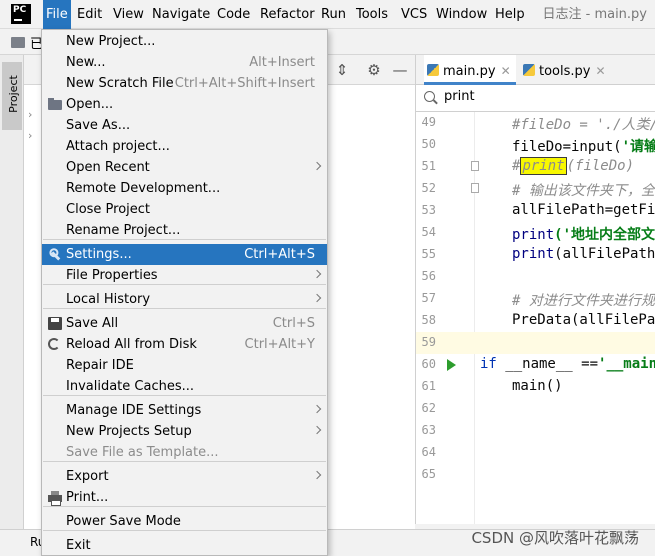  What do you see at coordinates (459, 96) in the screenshot?
I see `search-input: print` at bounding box center [459, 96].